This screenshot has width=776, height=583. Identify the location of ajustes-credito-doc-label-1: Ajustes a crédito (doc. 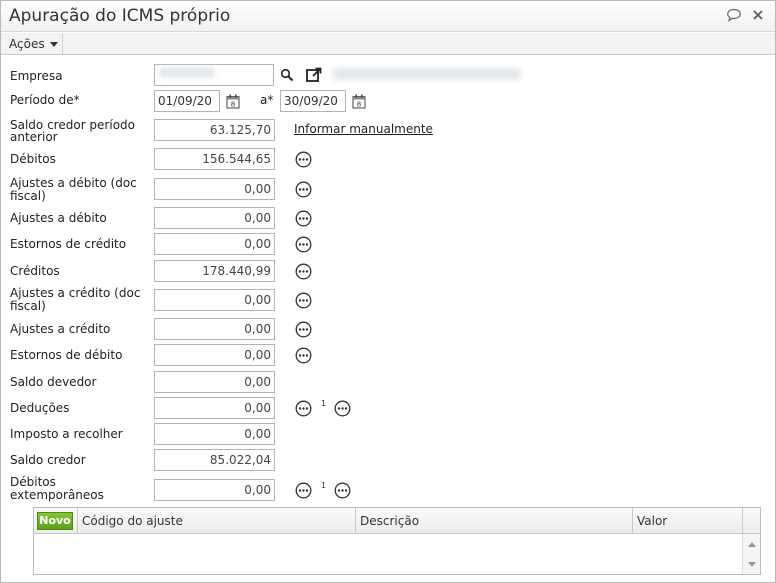
(75, 293).